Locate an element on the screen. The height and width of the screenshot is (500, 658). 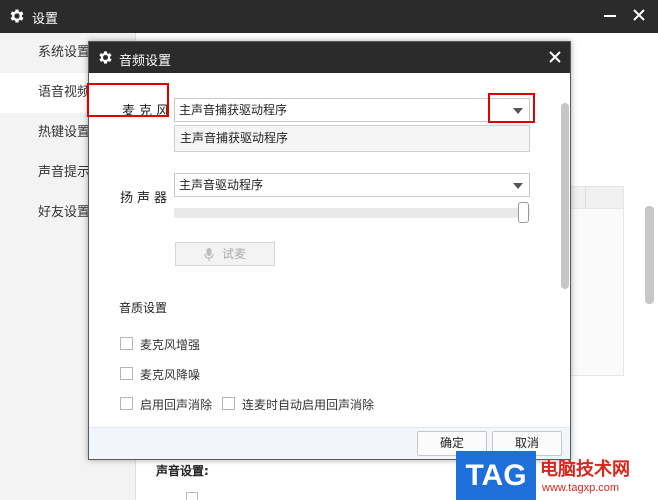
microphone-dropdown-list: 主声音捕获驱动程序 is located at coordinates (352, 138).